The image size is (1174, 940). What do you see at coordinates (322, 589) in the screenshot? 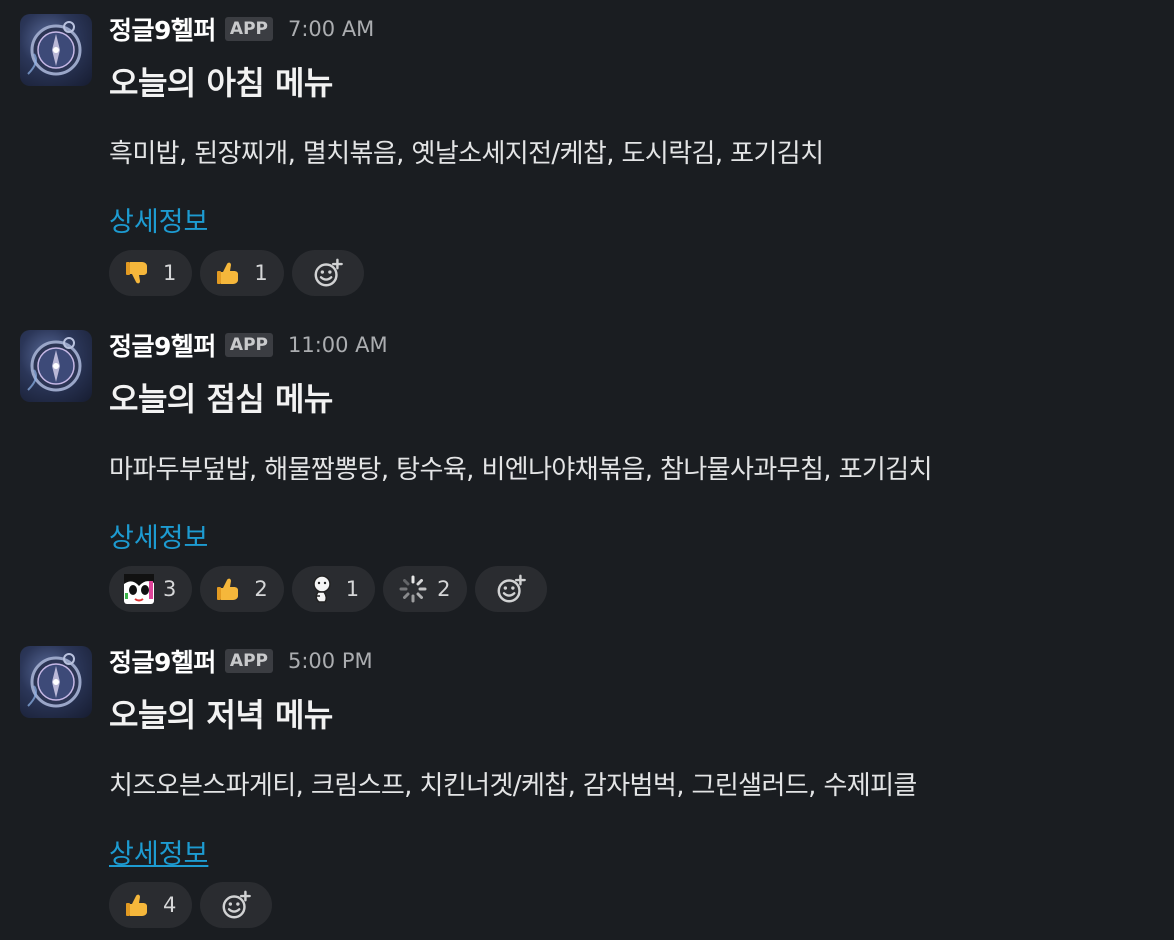
I see `character-icon` at bounding box center [322, 589].